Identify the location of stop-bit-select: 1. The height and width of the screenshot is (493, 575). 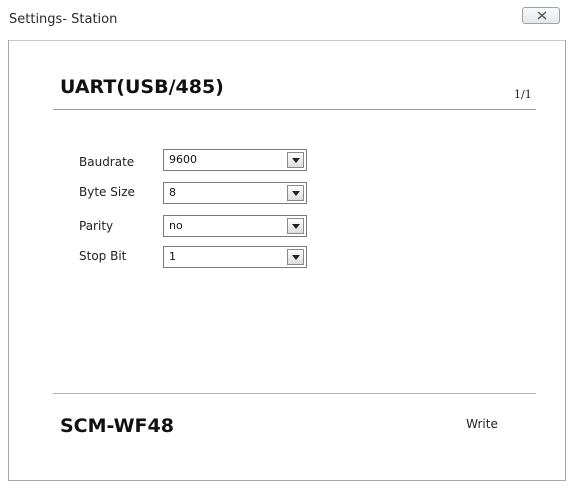
(235, 257).